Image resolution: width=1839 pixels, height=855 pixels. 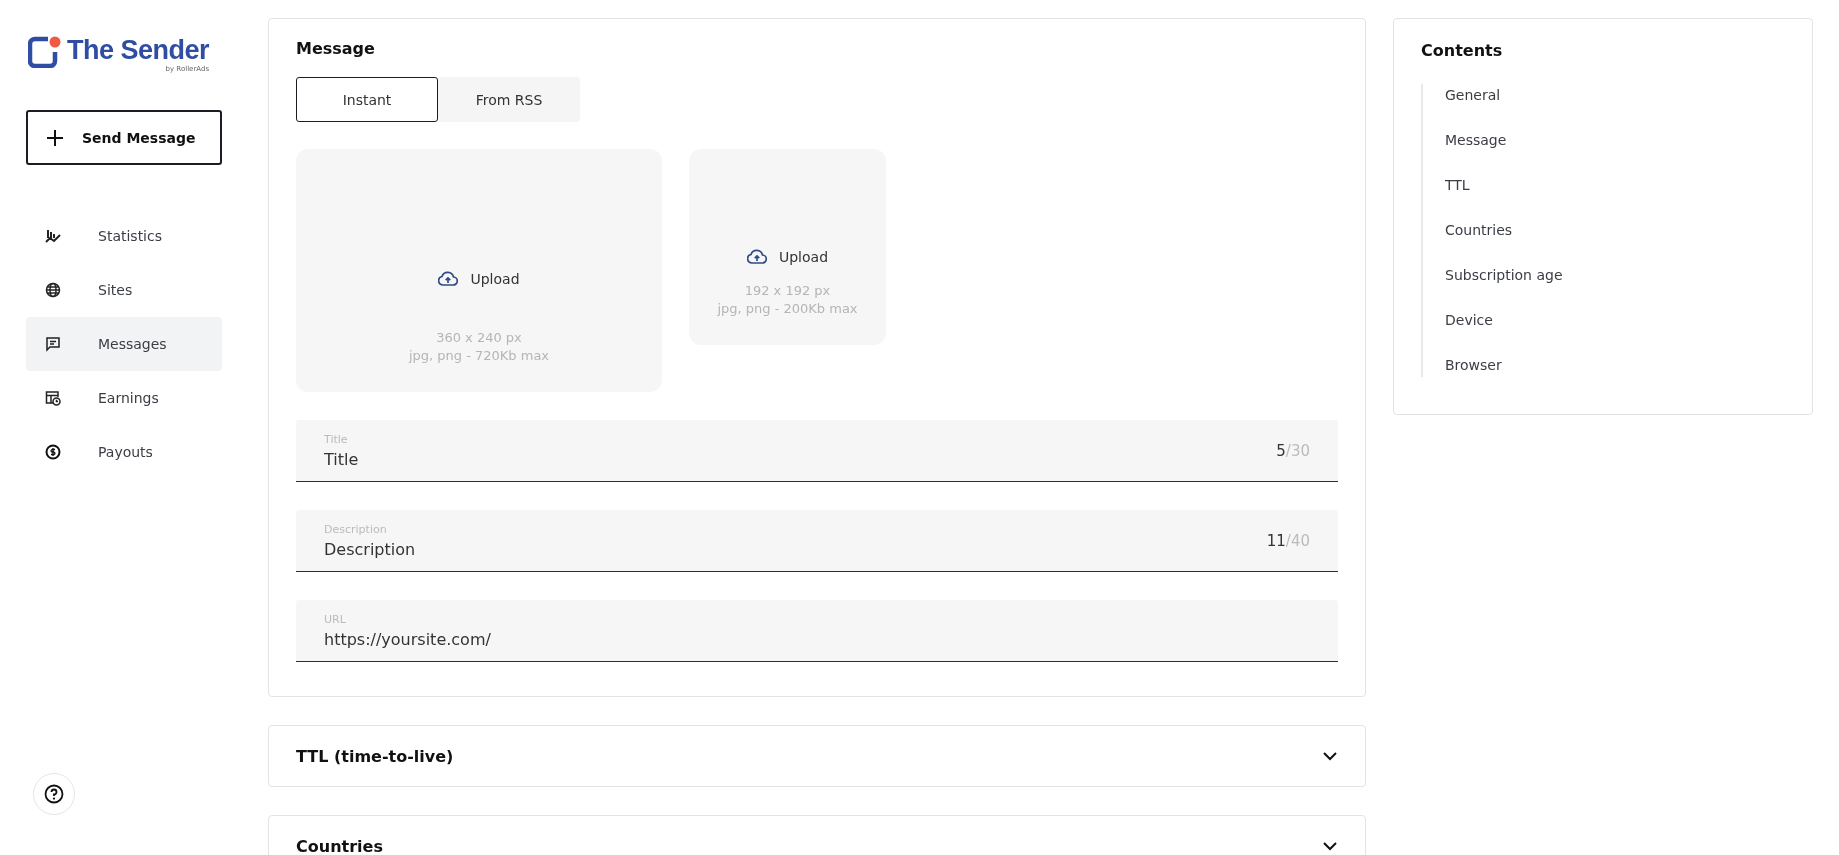 I want to click on field-label: Title, so click(x=336, y=439).